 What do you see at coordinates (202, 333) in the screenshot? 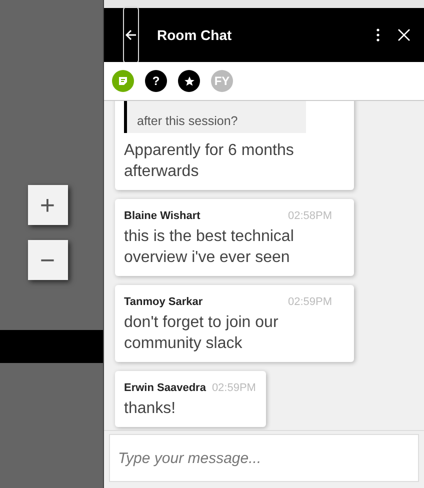
I see `message-text: don't forget to join our community slack` at bounding box center [202, 333].